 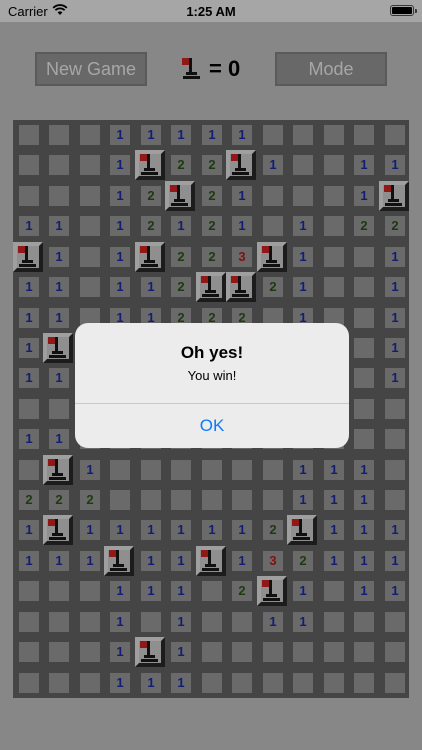 I want to click on win-alert: Oh yes! You win! OK, so click(x=212, y=385).